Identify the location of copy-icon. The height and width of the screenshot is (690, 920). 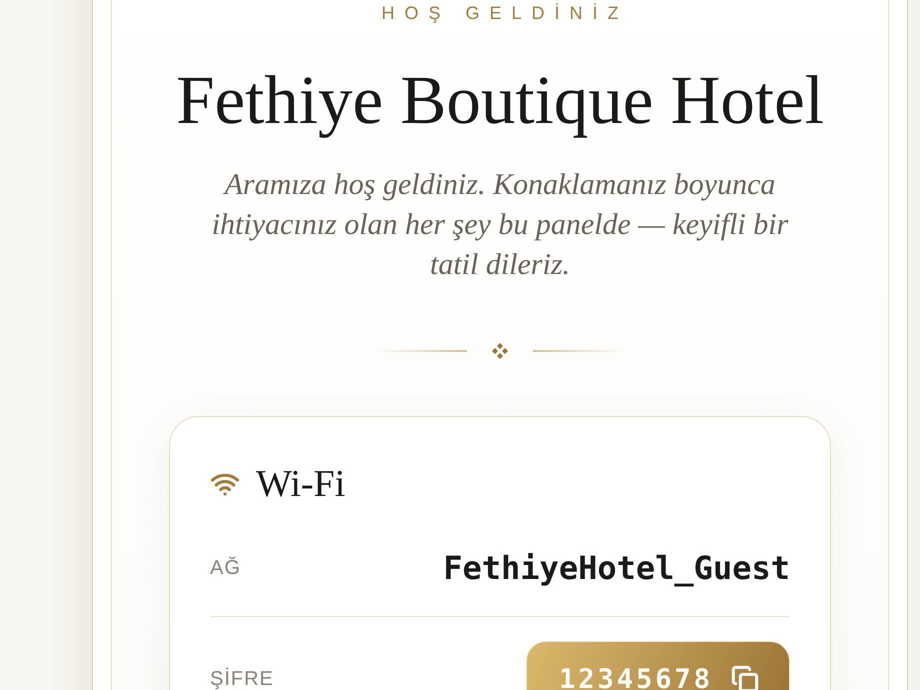
(745, 677).